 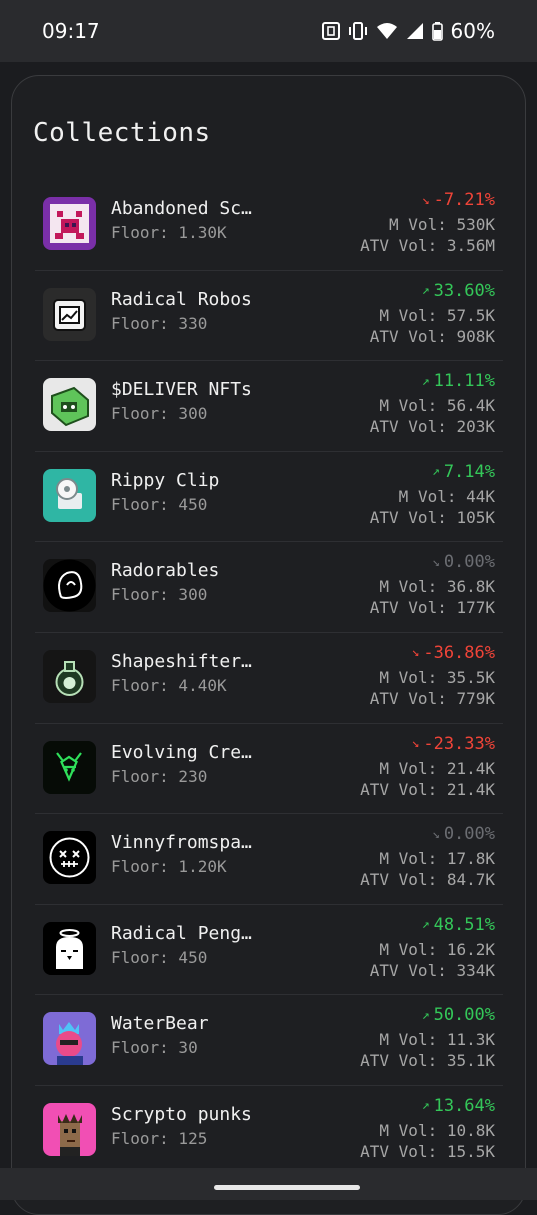 What do you see at coordinates (464, 381) in the screenshot?
I see `change-value: 11.11%` at bounding box center [464, 381].